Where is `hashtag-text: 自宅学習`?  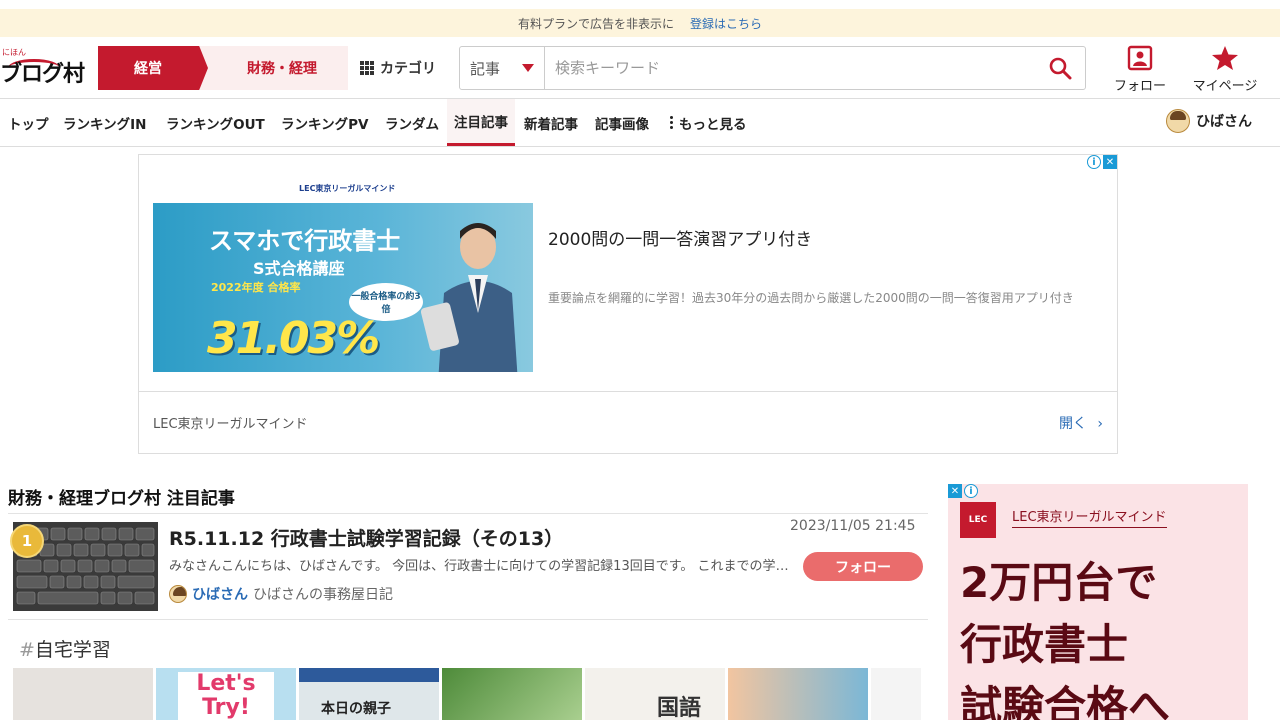 hashtag-text: 自宅学習 is located at coordinates (72, 650).